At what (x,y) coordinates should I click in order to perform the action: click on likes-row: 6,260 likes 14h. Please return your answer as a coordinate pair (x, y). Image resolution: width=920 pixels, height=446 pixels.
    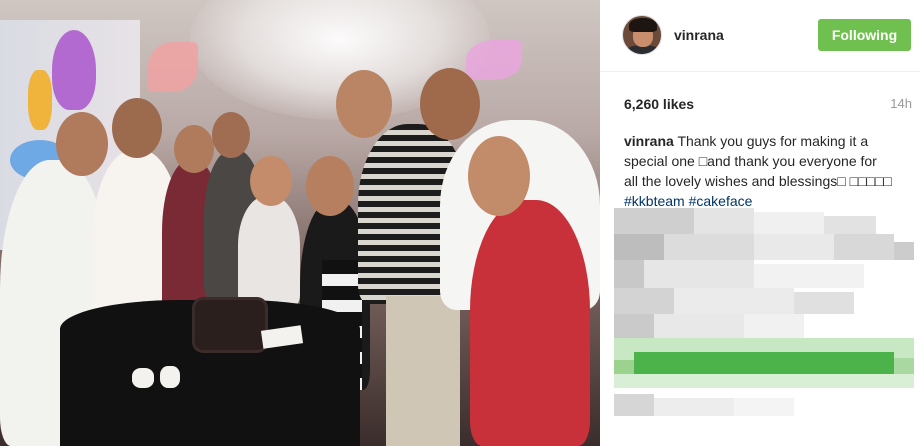
    Looking at the image, I should click on (768, 104).